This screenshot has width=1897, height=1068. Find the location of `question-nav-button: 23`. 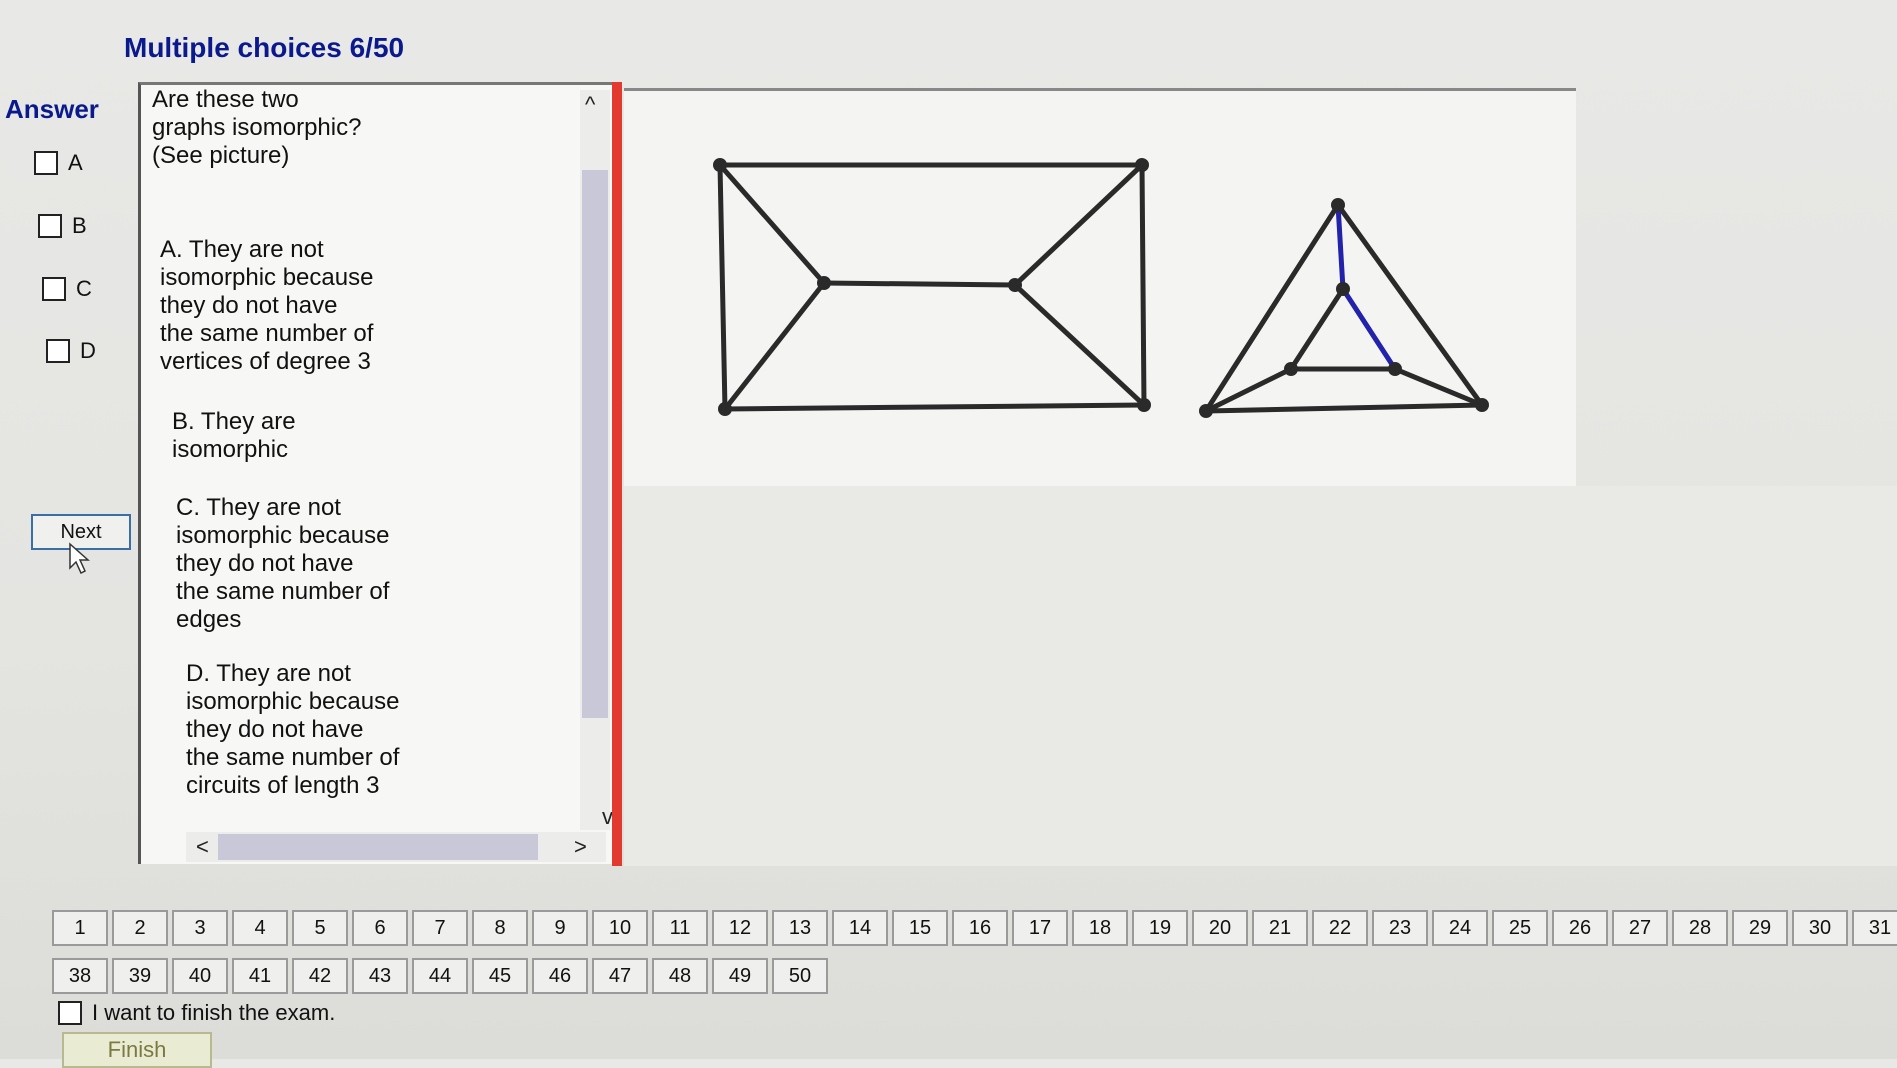

question-nav-button: 23 is located at coordinates (1400, 928).